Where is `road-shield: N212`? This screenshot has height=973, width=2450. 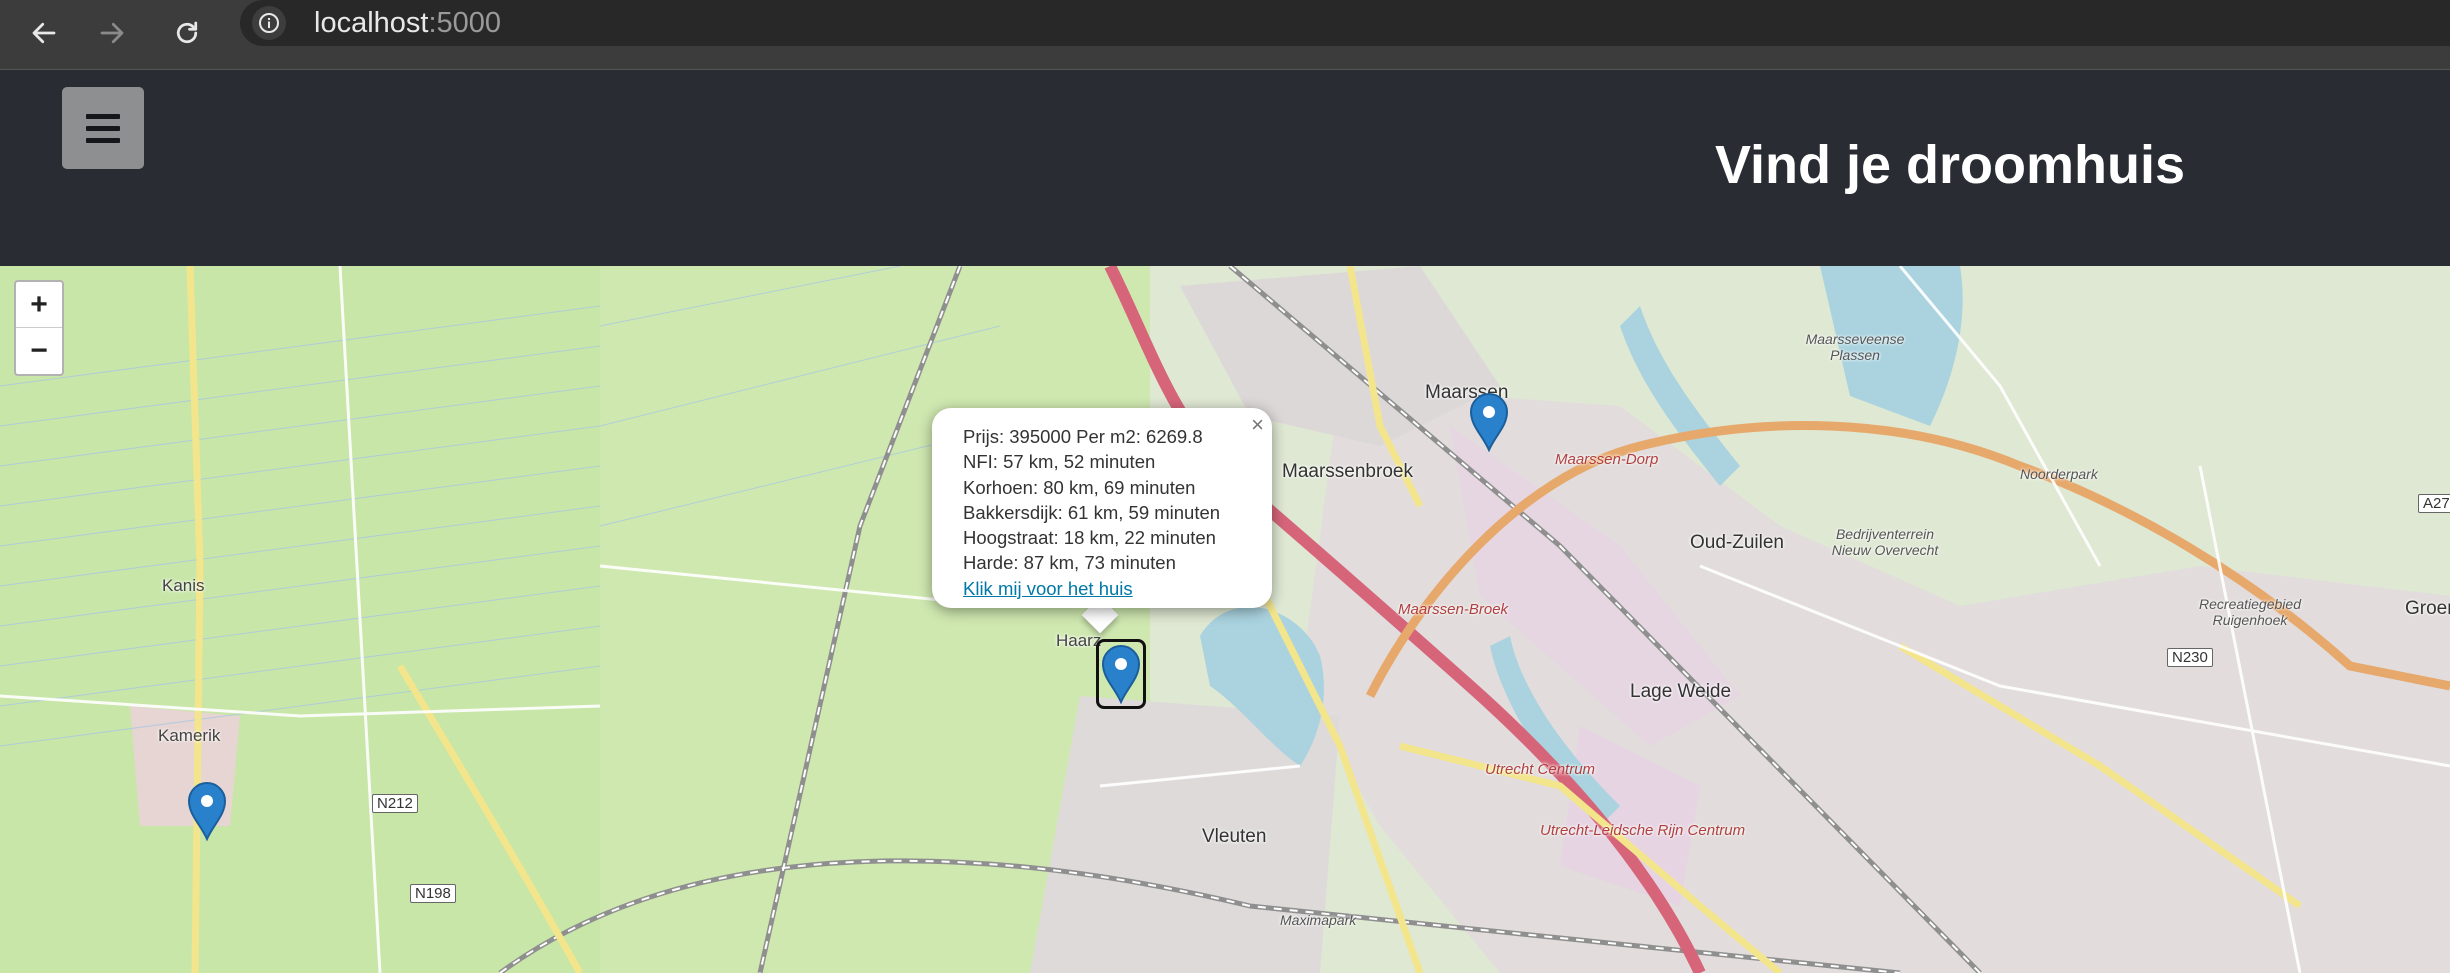 road-shield: N212 is located at coordinates (395, 803).